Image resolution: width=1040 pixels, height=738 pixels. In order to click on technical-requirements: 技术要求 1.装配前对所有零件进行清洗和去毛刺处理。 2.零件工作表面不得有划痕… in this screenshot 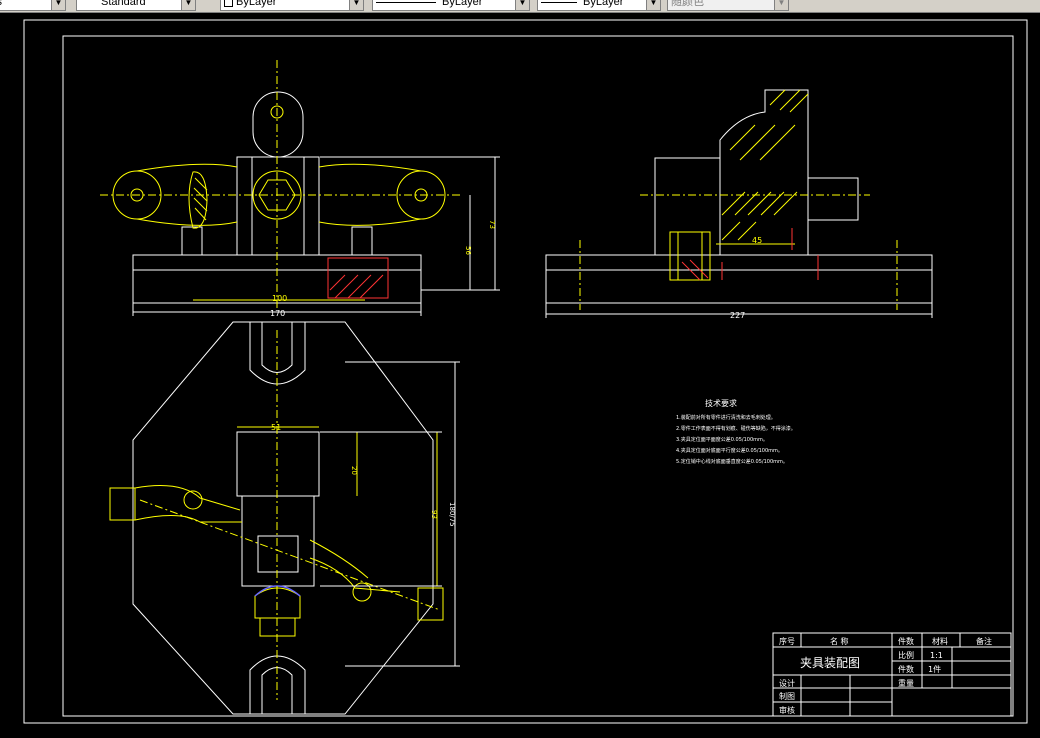, I will do `click(736, 431)`.